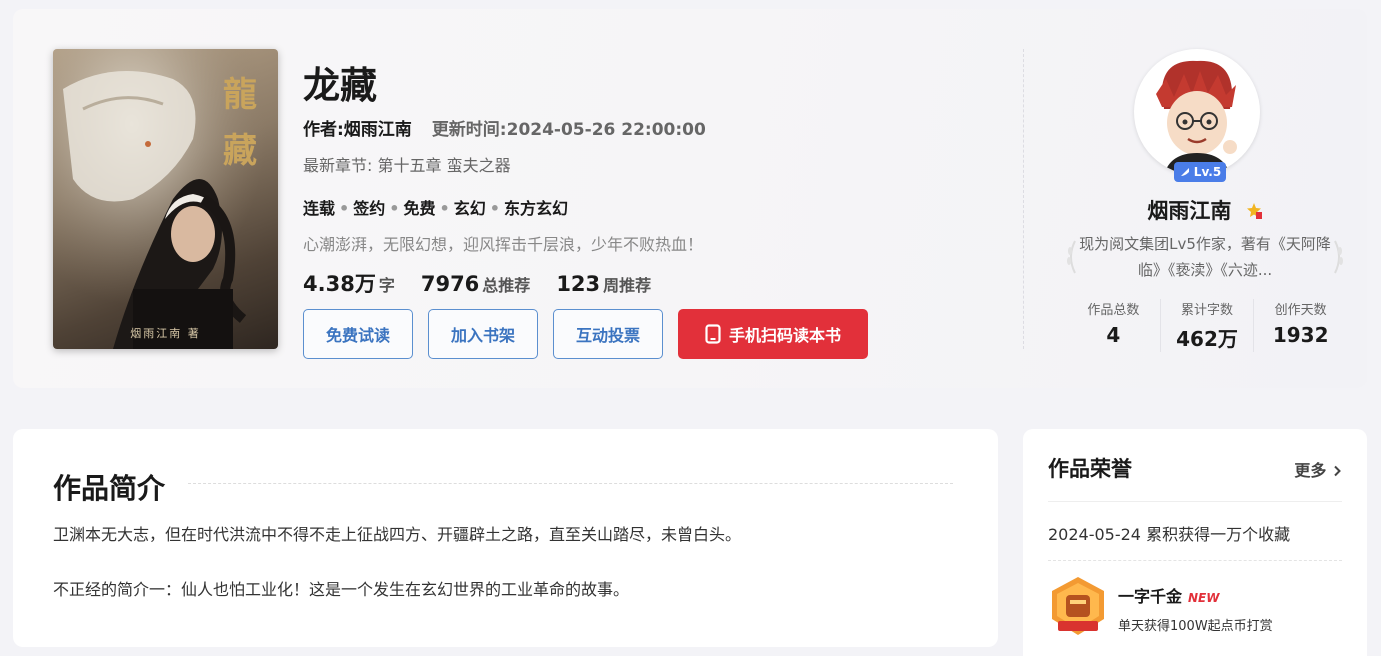  I want to click on add-to-shelf-button: 加入书架, so click(483, 334).